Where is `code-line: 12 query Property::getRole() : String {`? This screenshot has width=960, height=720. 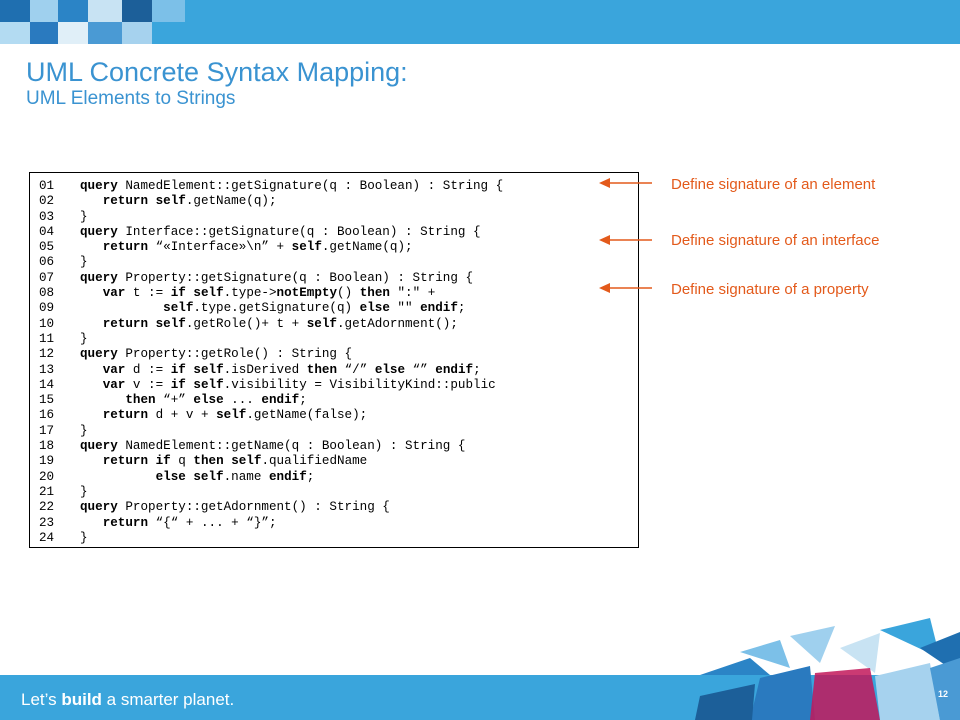
code-line: 12 query Property::getRole() : String { is located at coordinates (334, 354).